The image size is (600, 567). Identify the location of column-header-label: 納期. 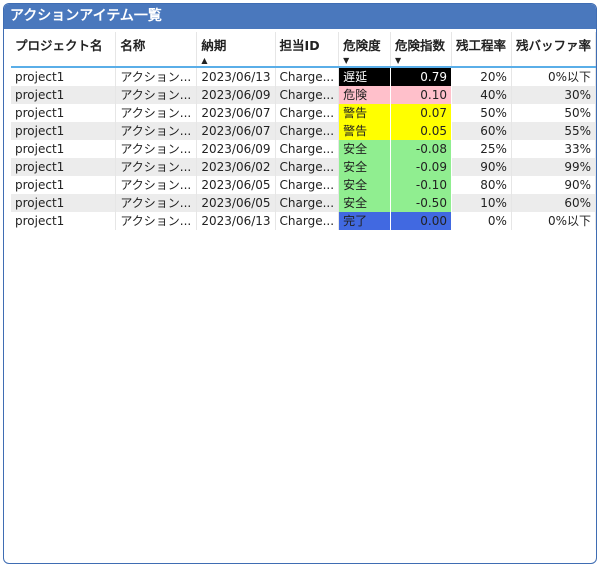
(214, 45).